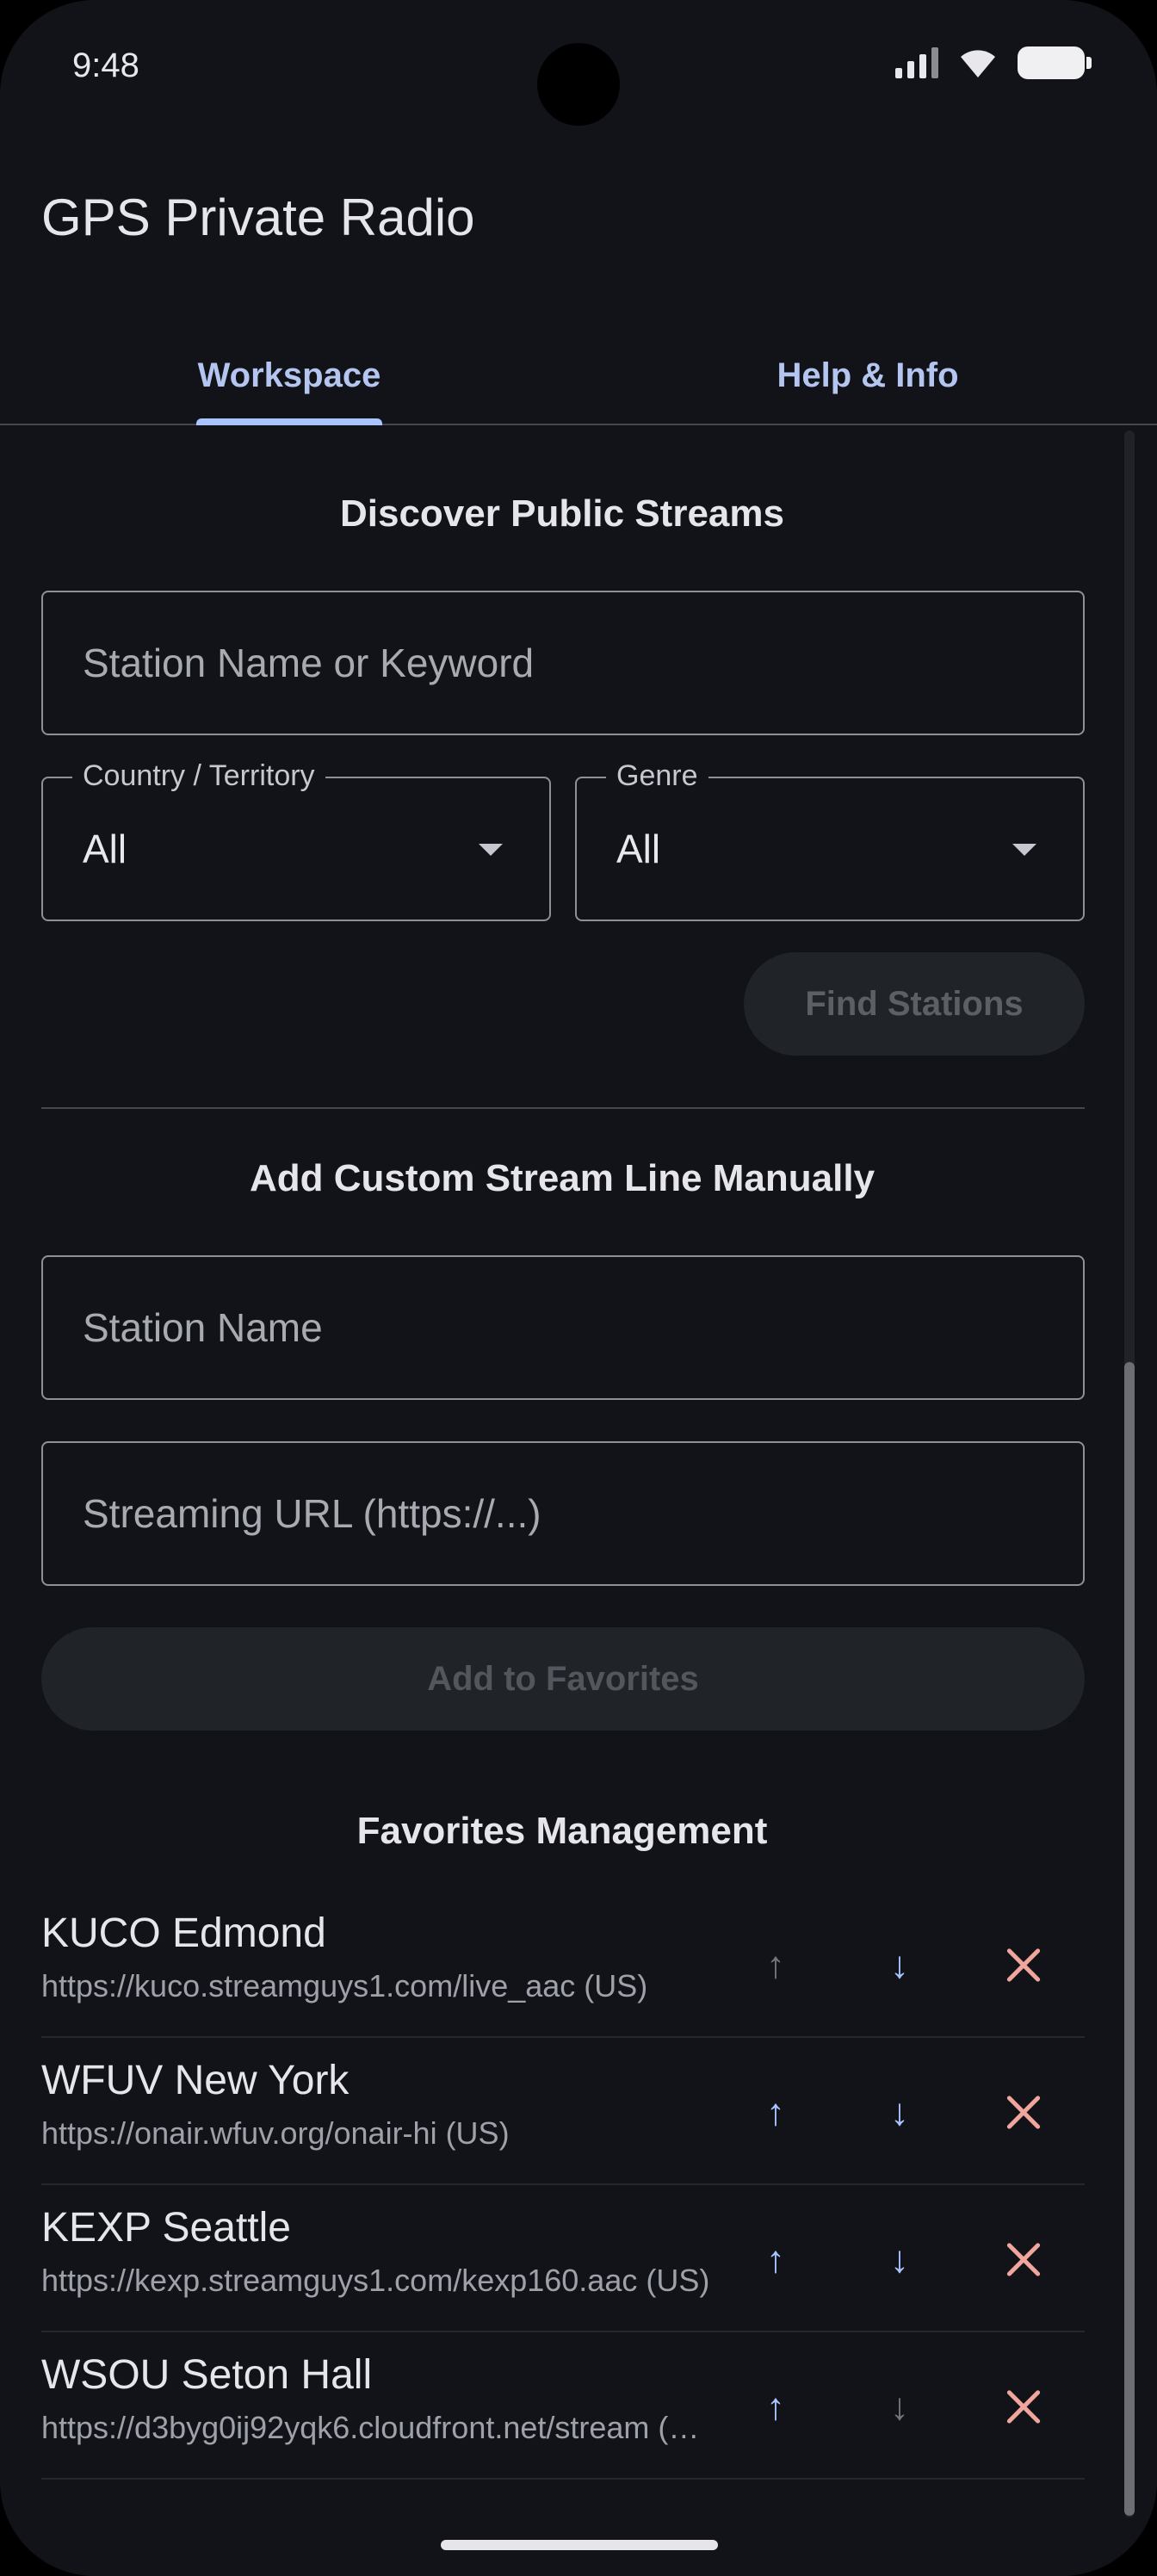  What do you see at coordinates (258, 217) in the screenshot?
I see `app-title: GPS Private Radio` at bounding box center [258, 217].